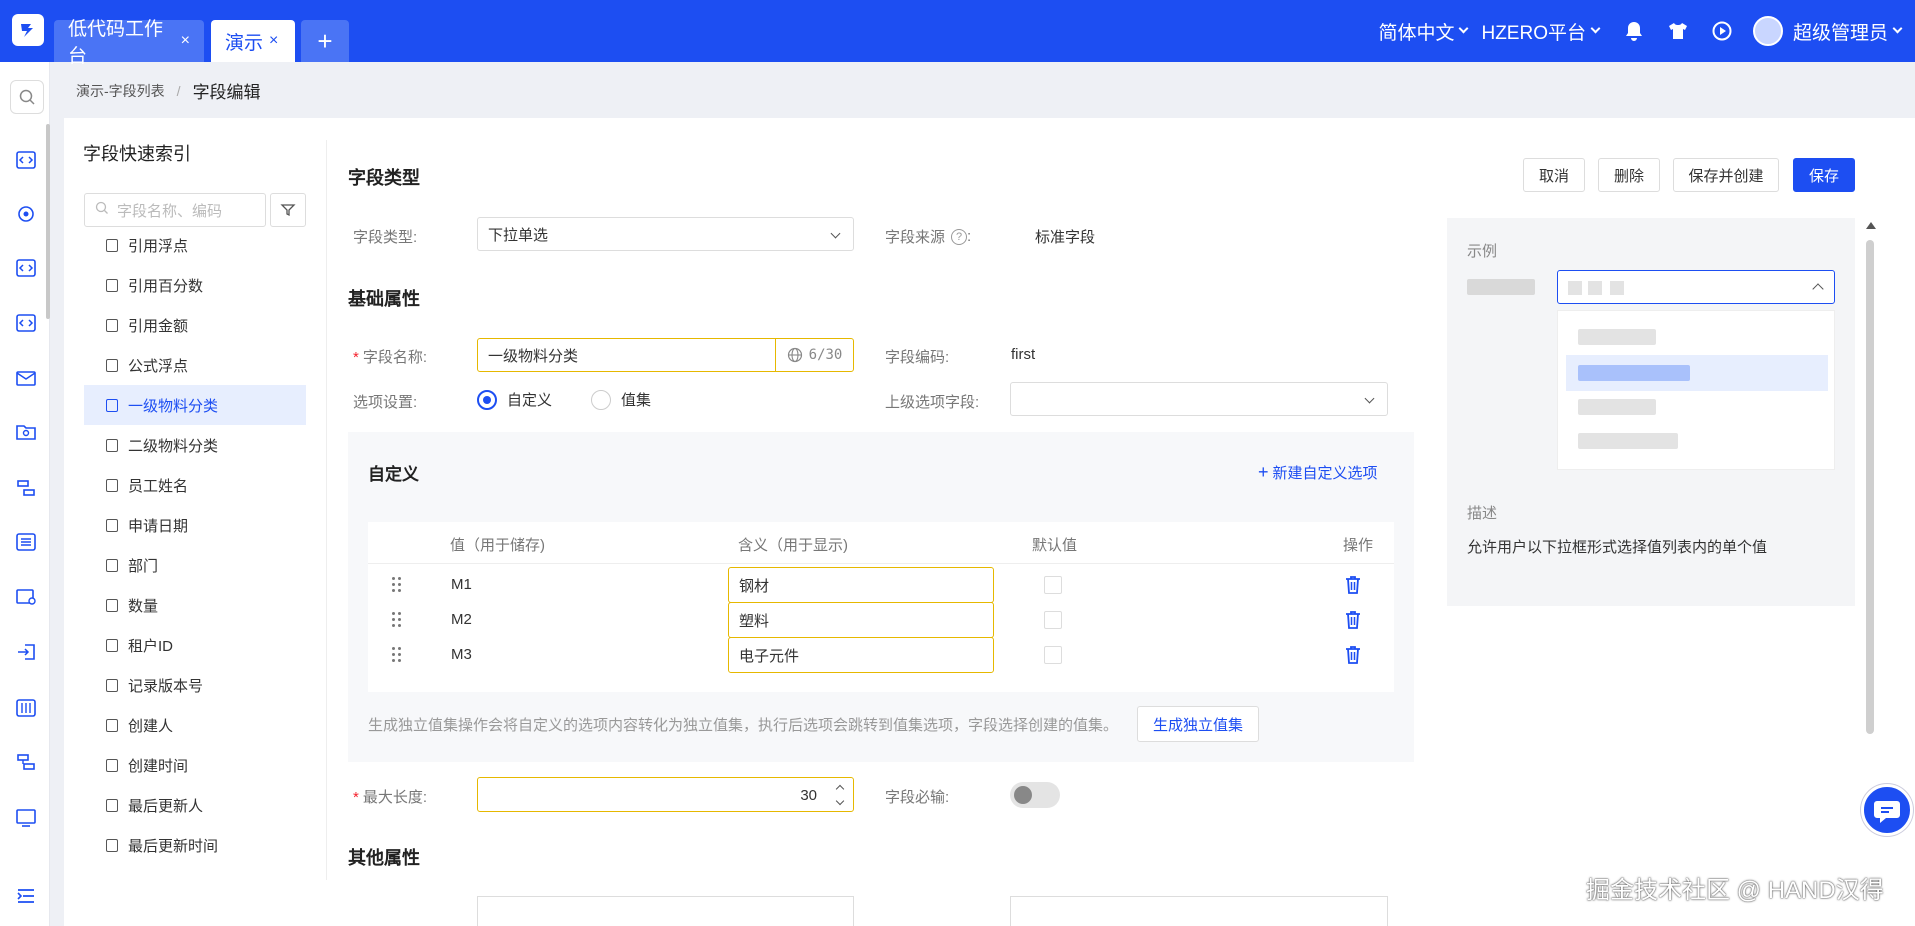 This screenshot has width=1915, height=926. What do you see at coordinates (26, 488) in the screenshot?
I see `layers-icon` at bounding box center [26, 488].